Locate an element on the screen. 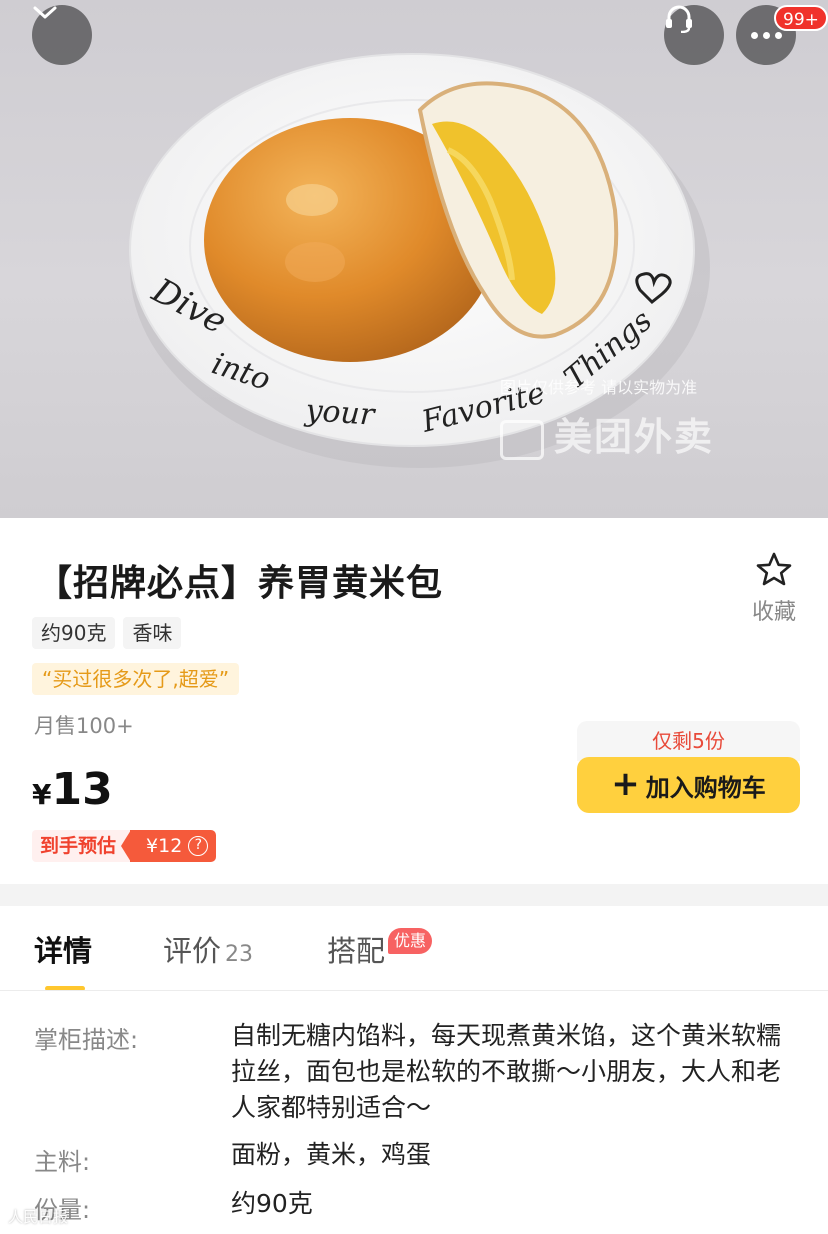 This screenshot has height=1234, width=828. detail-value-ingredients: 面粉，黄米，鸡蛋 is located at coordinates (331, 1154).